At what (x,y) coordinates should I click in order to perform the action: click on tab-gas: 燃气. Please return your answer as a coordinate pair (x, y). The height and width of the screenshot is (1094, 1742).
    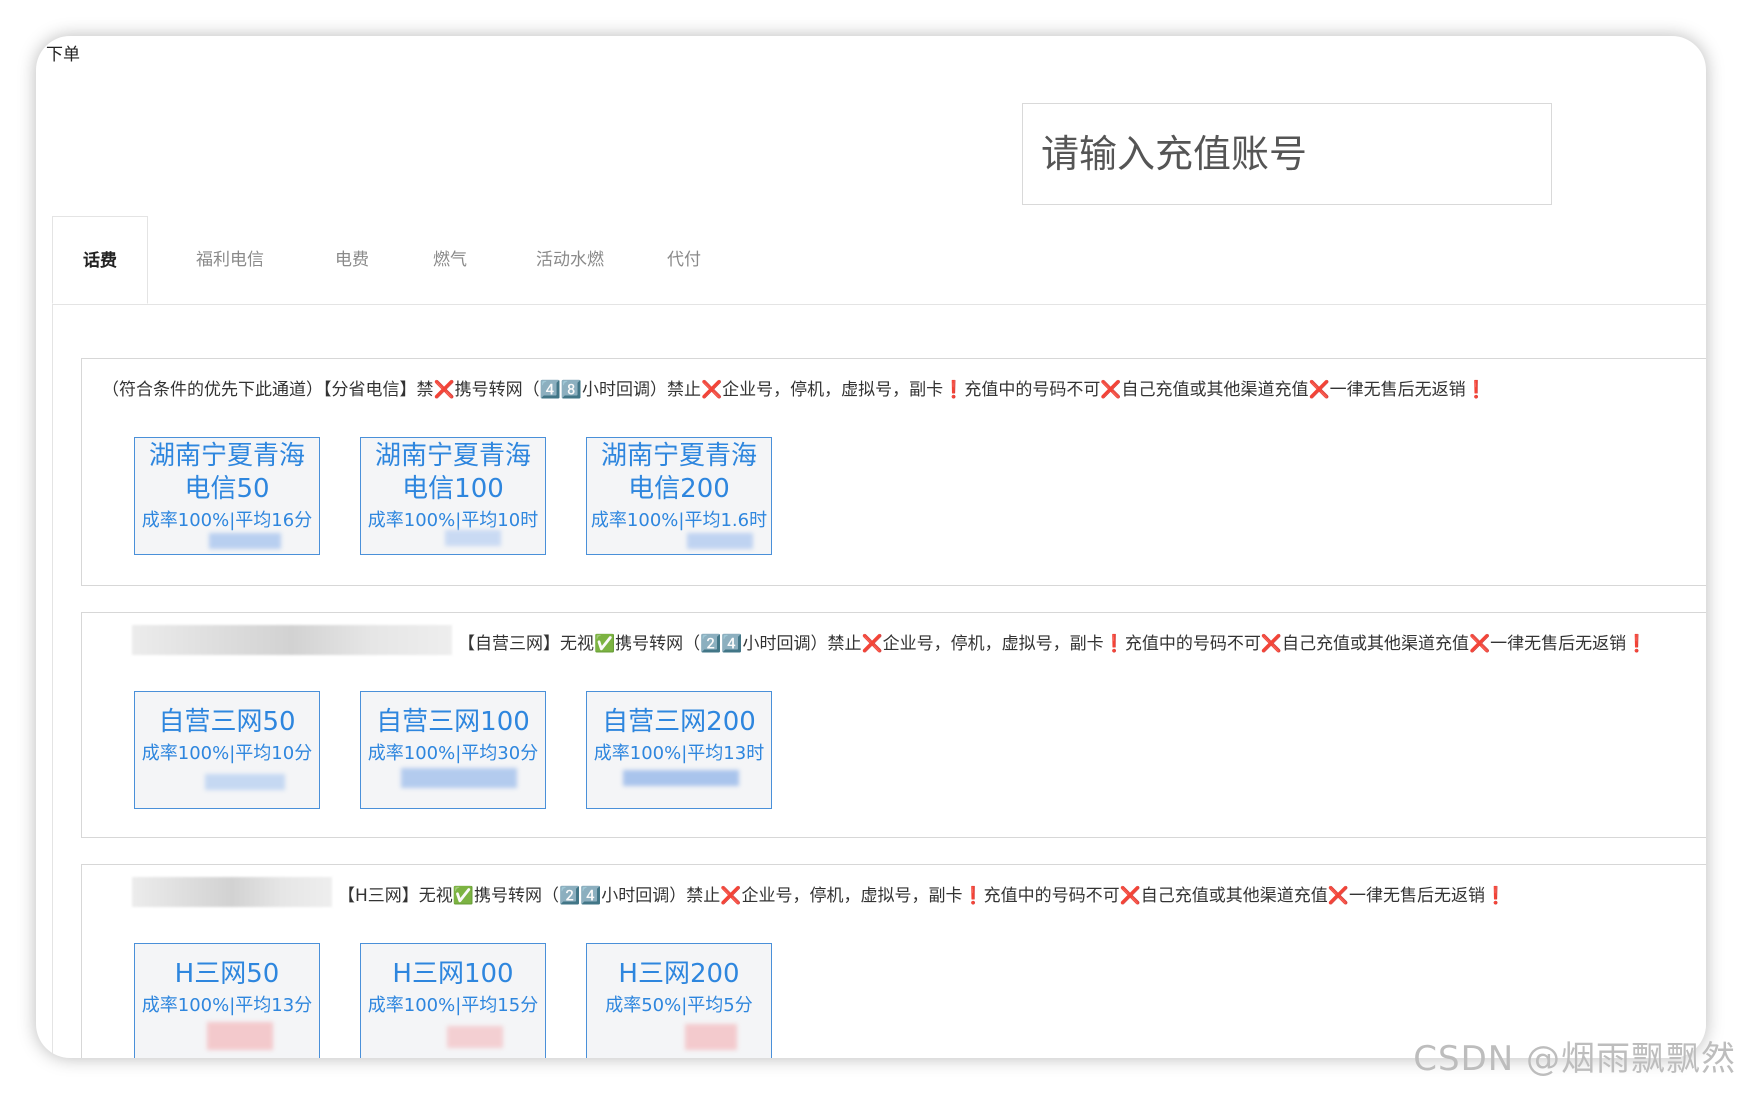
    Looking at the image, I should click on (450, 260).